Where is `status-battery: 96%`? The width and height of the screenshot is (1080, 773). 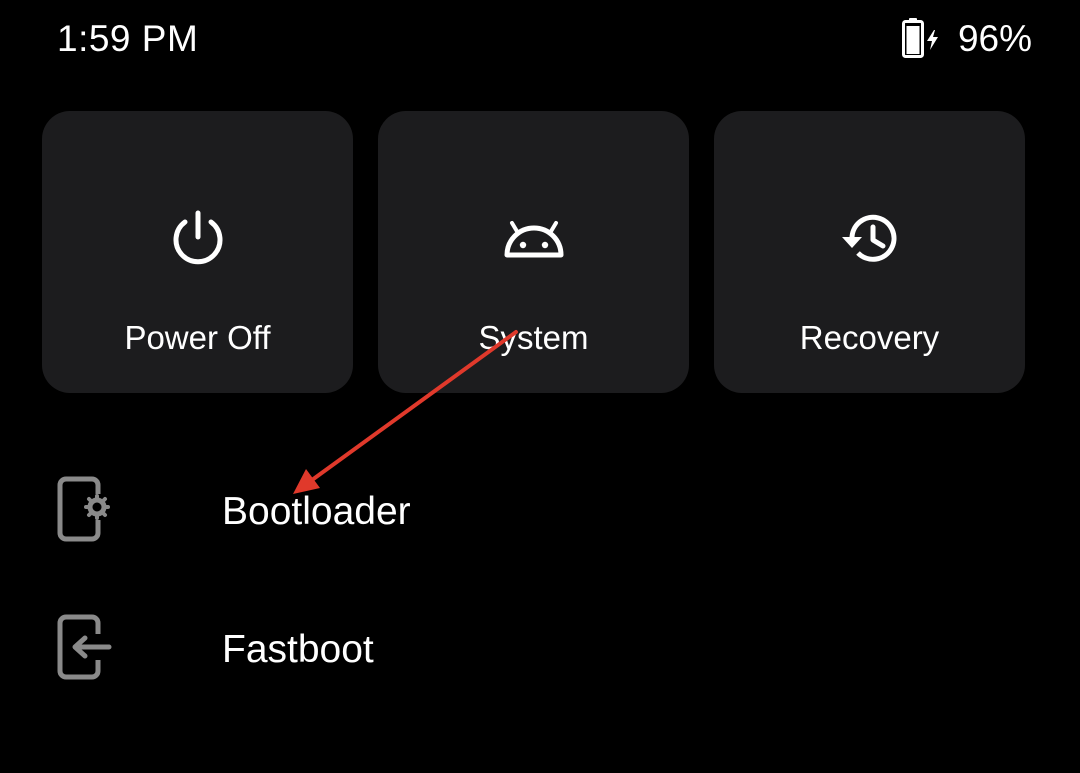 status-battery: 96% is located at coordinates (966, 39).